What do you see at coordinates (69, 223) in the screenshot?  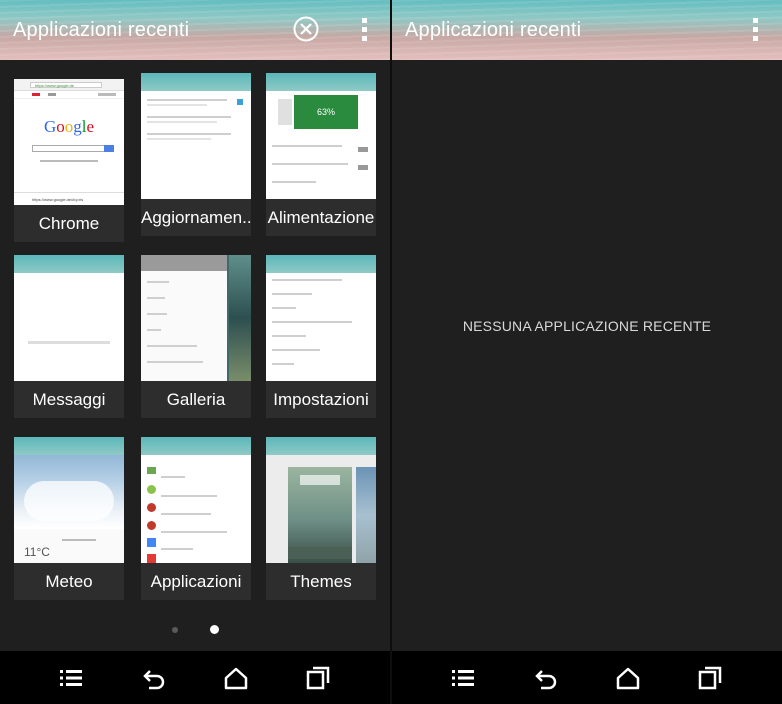 I see `app-label: Chrome` at bounding box center [69, 223].